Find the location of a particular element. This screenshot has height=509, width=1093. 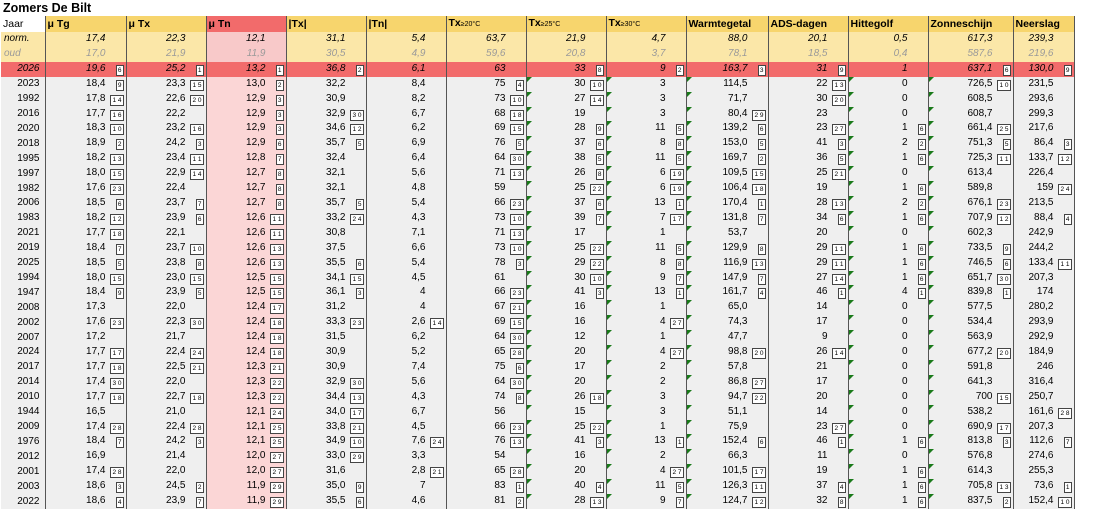

header-tx-30: Tx≥30°C is located at coordinates (646, 24).